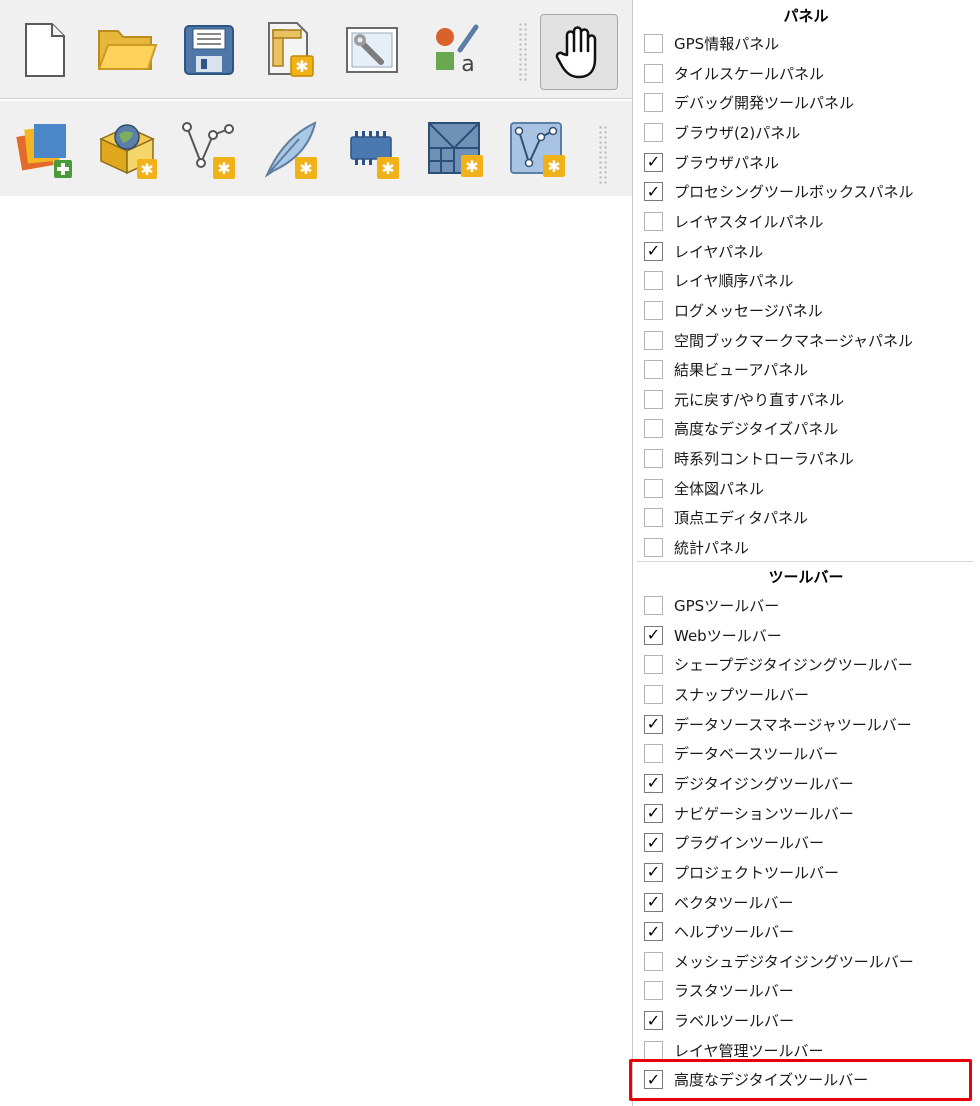 Image resolution: width=980 pixels, height=1106 pixels. What do you see at coordinates (806, 73) in the screenshot?
I see `menu-item: タイルスケールパネル` at bounding box center [806, 73].